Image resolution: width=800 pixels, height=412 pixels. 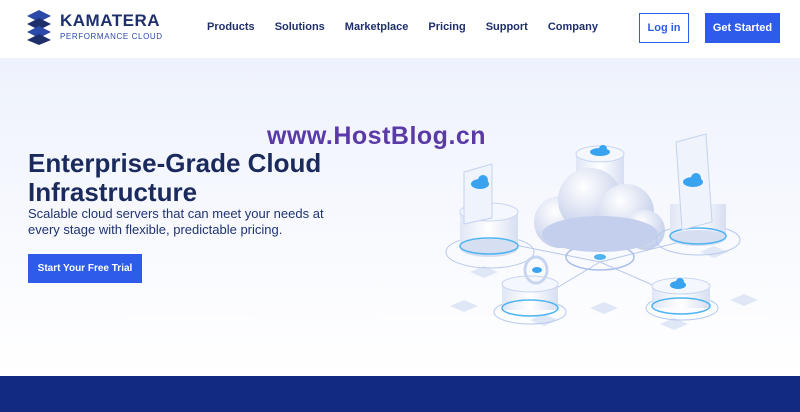 I want to click on nav-item-support: Support, so click(x=507, y=27).